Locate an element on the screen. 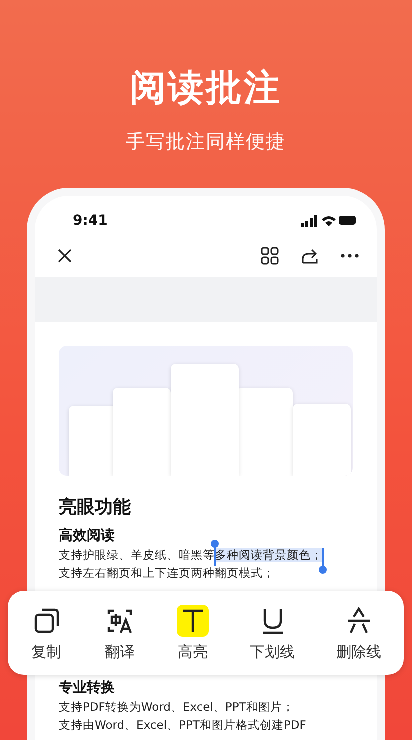  paragraph-line: 支持左右翻页和上下连页两种翻页模式； is located at coordinates (167, 573).